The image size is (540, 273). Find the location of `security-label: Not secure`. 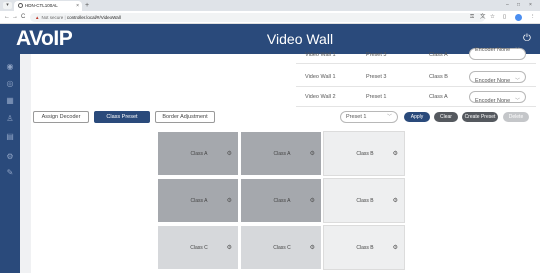

security-label: Not secure is located at coordinates (52, 17).